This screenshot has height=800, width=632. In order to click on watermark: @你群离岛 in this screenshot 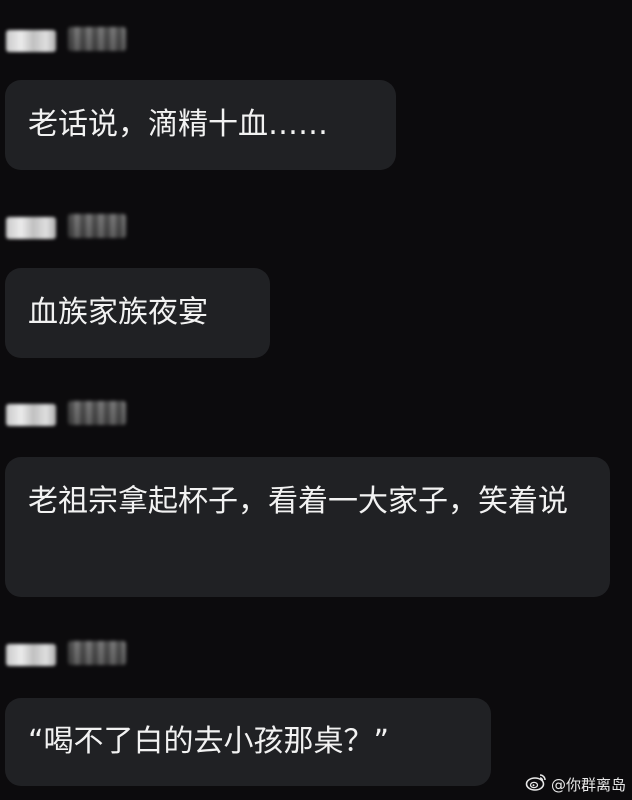, I will do `click(575, 784)`.